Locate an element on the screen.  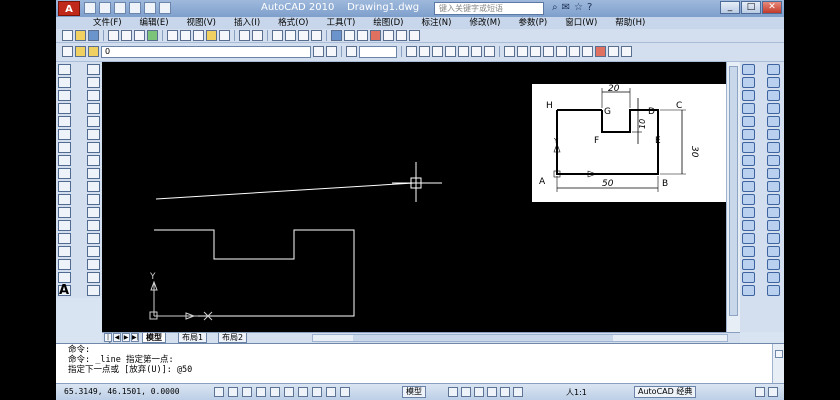
dynamic-input-icon is located at coordinates (317, 392).